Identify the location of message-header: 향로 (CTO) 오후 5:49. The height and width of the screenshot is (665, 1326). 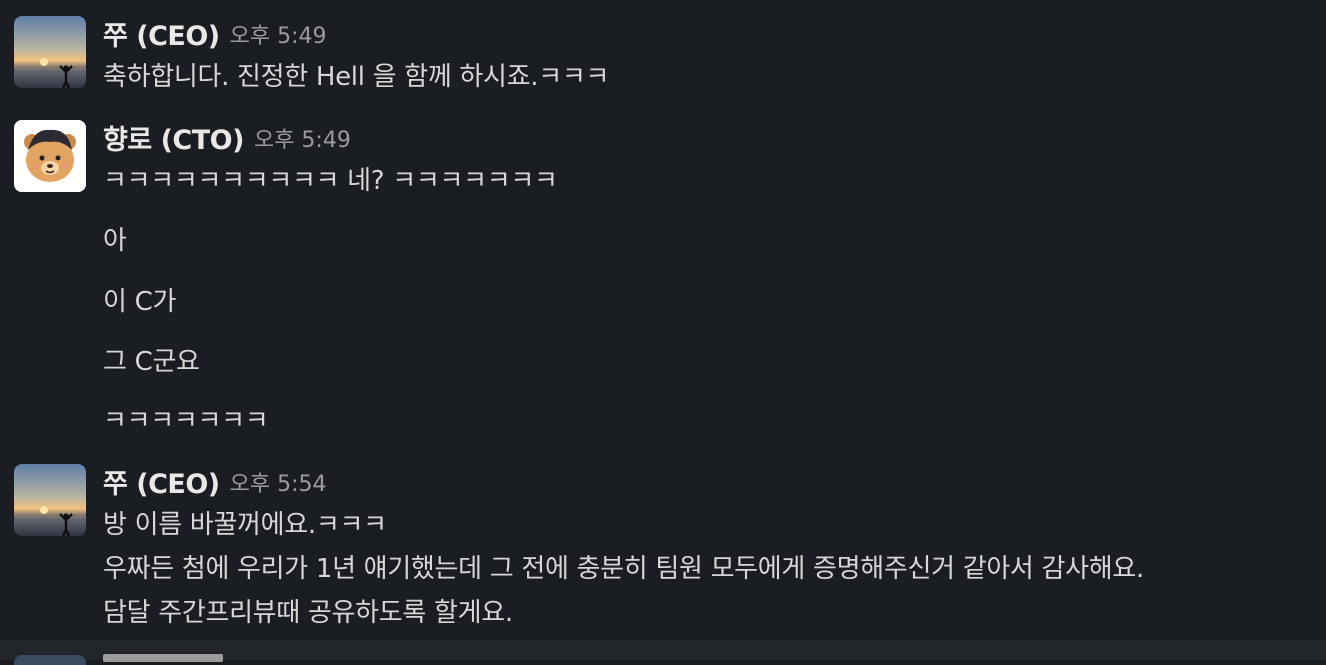
(227, 137).